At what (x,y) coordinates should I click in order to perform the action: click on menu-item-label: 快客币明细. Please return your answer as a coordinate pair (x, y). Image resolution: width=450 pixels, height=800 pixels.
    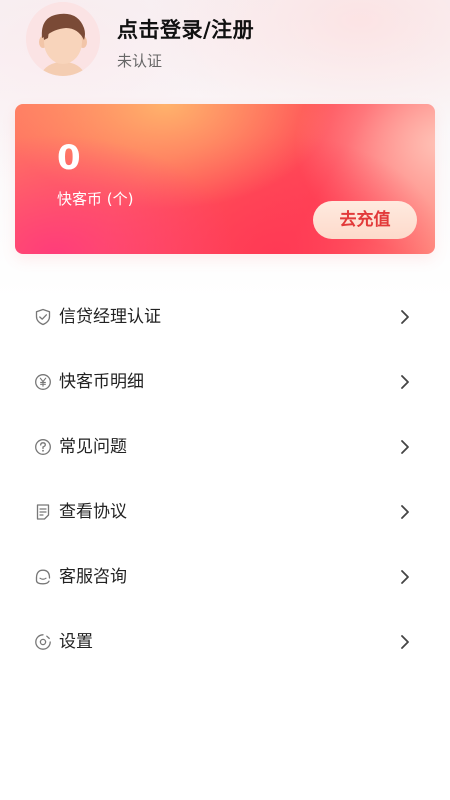
    Looking at the image, I should click on (101, 382).